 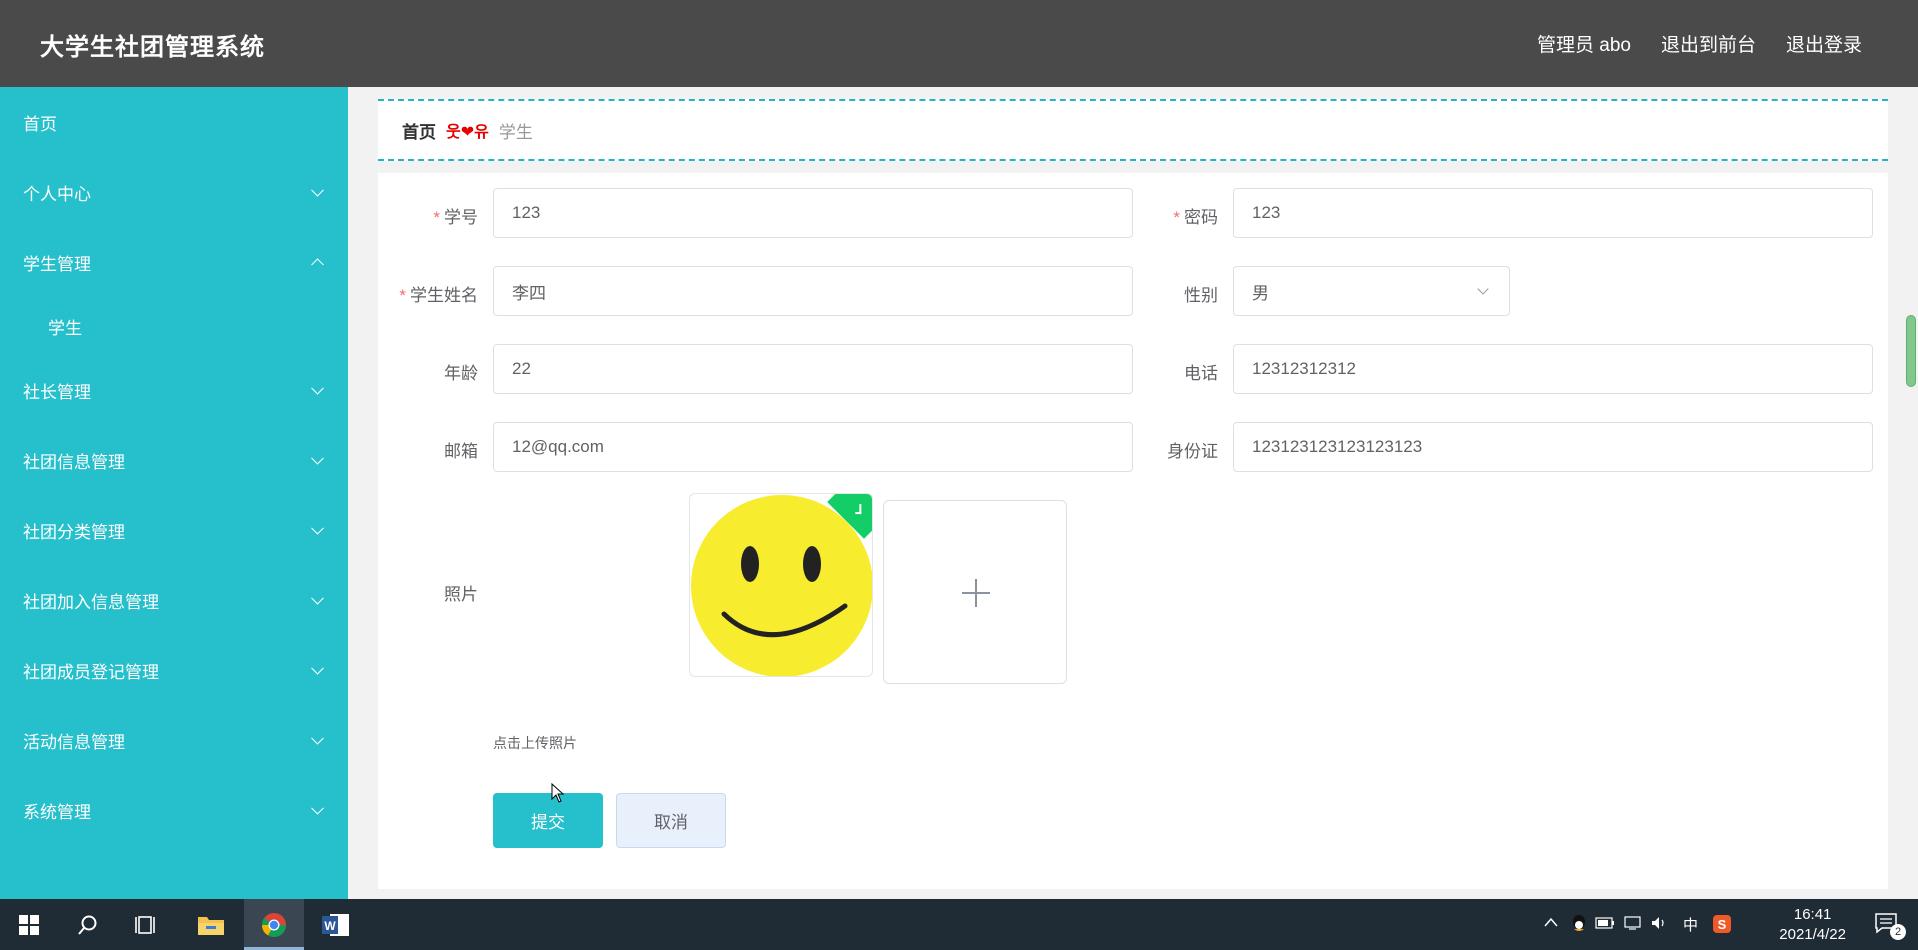 I want to click on sidebar-item-student-management: 学生管理, so click(x=174, y=262).